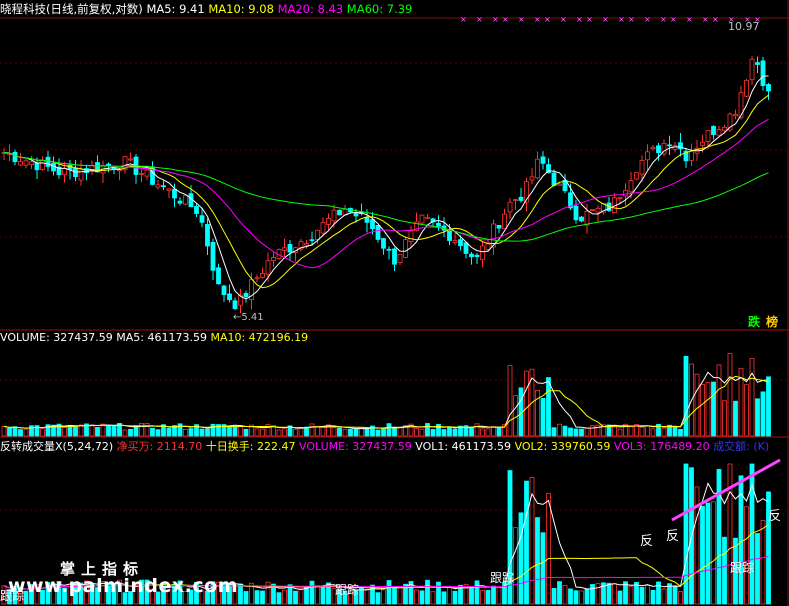  Describe the element at coordinates (386, 400) in the screenshot. I see `volume-ma5-line` at that location.